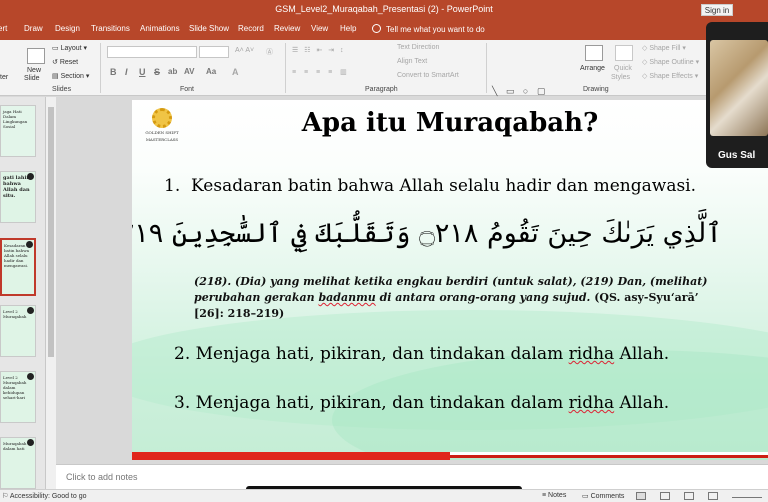 The height and width of the screenshot is (502, 768). I want to click on tab-help: Help, so click(348, 28).